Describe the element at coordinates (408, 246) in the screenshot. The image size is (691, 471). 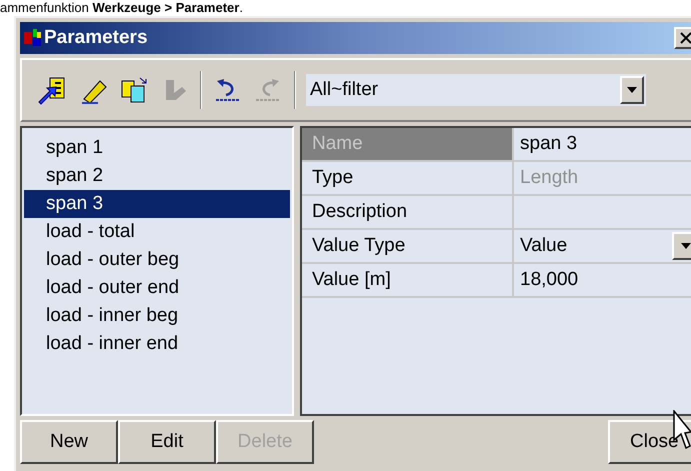
I see `property-name: Value Type` at that location.